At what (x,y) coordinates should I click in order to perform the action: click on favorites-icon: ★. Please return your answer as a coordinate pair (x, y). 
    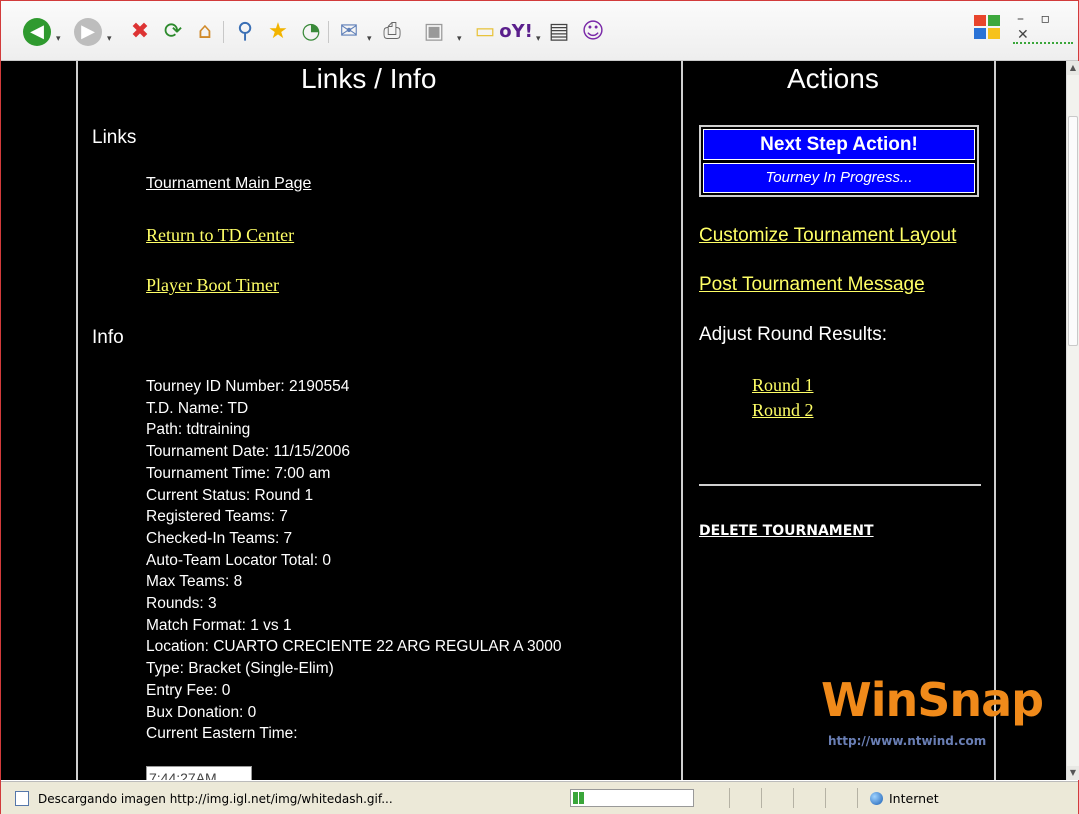
    Looking at the image, I should click on (278, 32).